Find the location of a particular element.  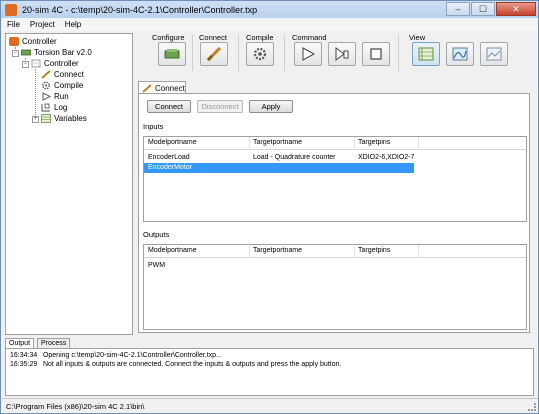

window-controls: – ☐ ✕ is located at coordinates (490, 9).